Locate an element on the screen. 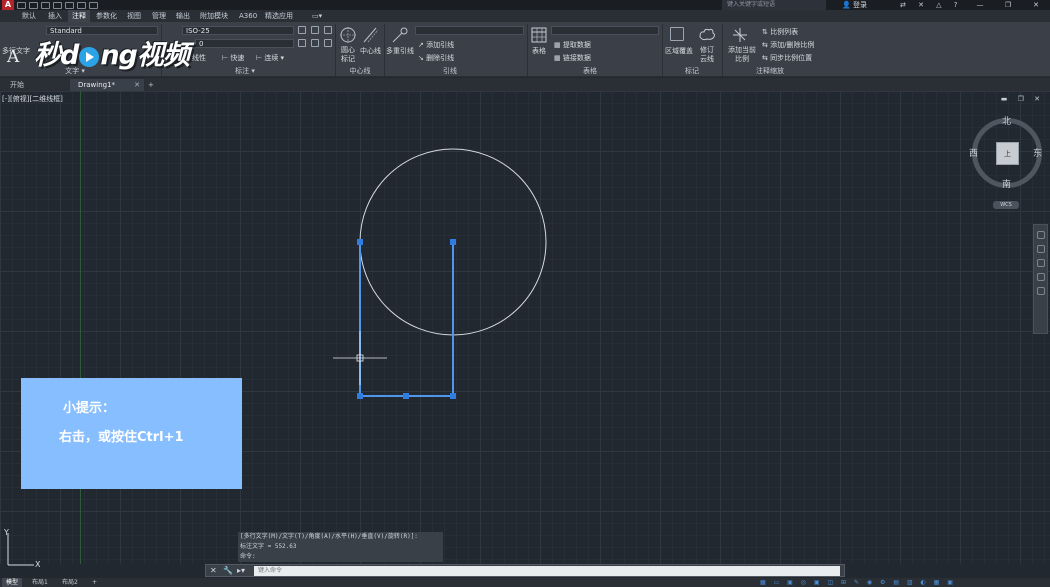 The width and height of the screenshot is (1050, 587). title-bar-tools: ⇄ ✕ △ ? is located at coordinates (931, 5).